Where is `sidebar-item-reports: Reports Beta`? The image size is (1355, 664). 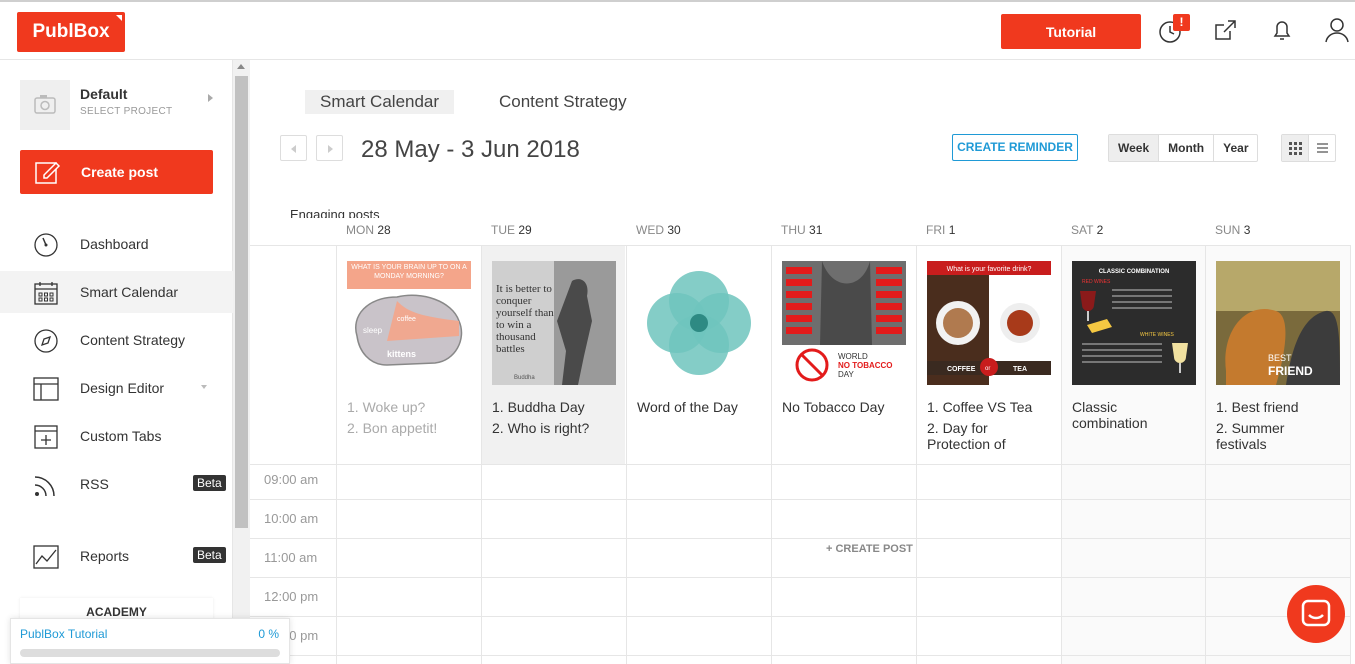
sidebar-item-reports: Reports Beta is located at coordinates (116, 556).